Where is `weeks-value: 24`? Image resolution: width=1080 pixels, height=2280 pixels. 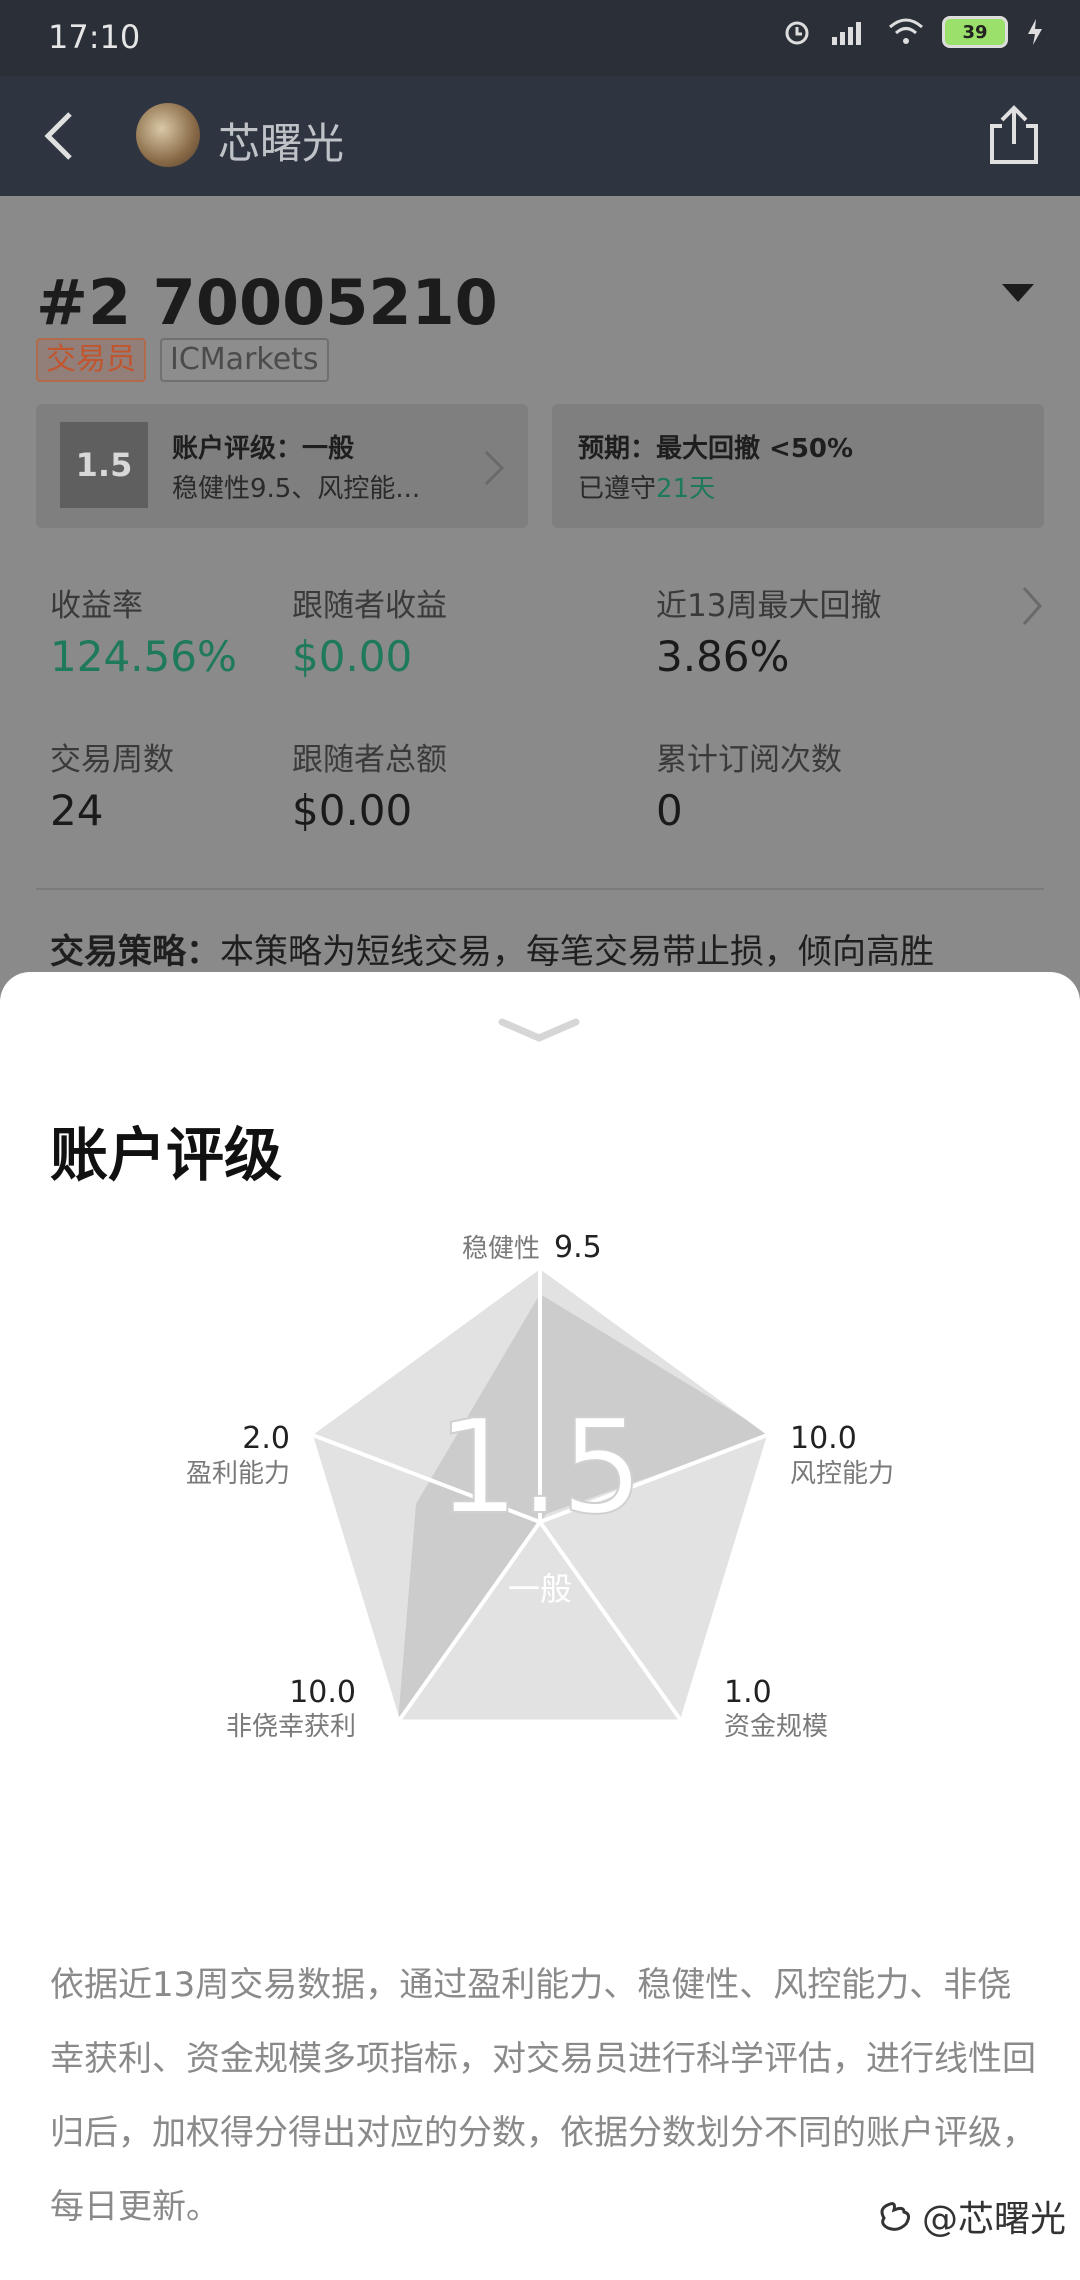 weeks-value: 24 is located at coordinates (77, 810).